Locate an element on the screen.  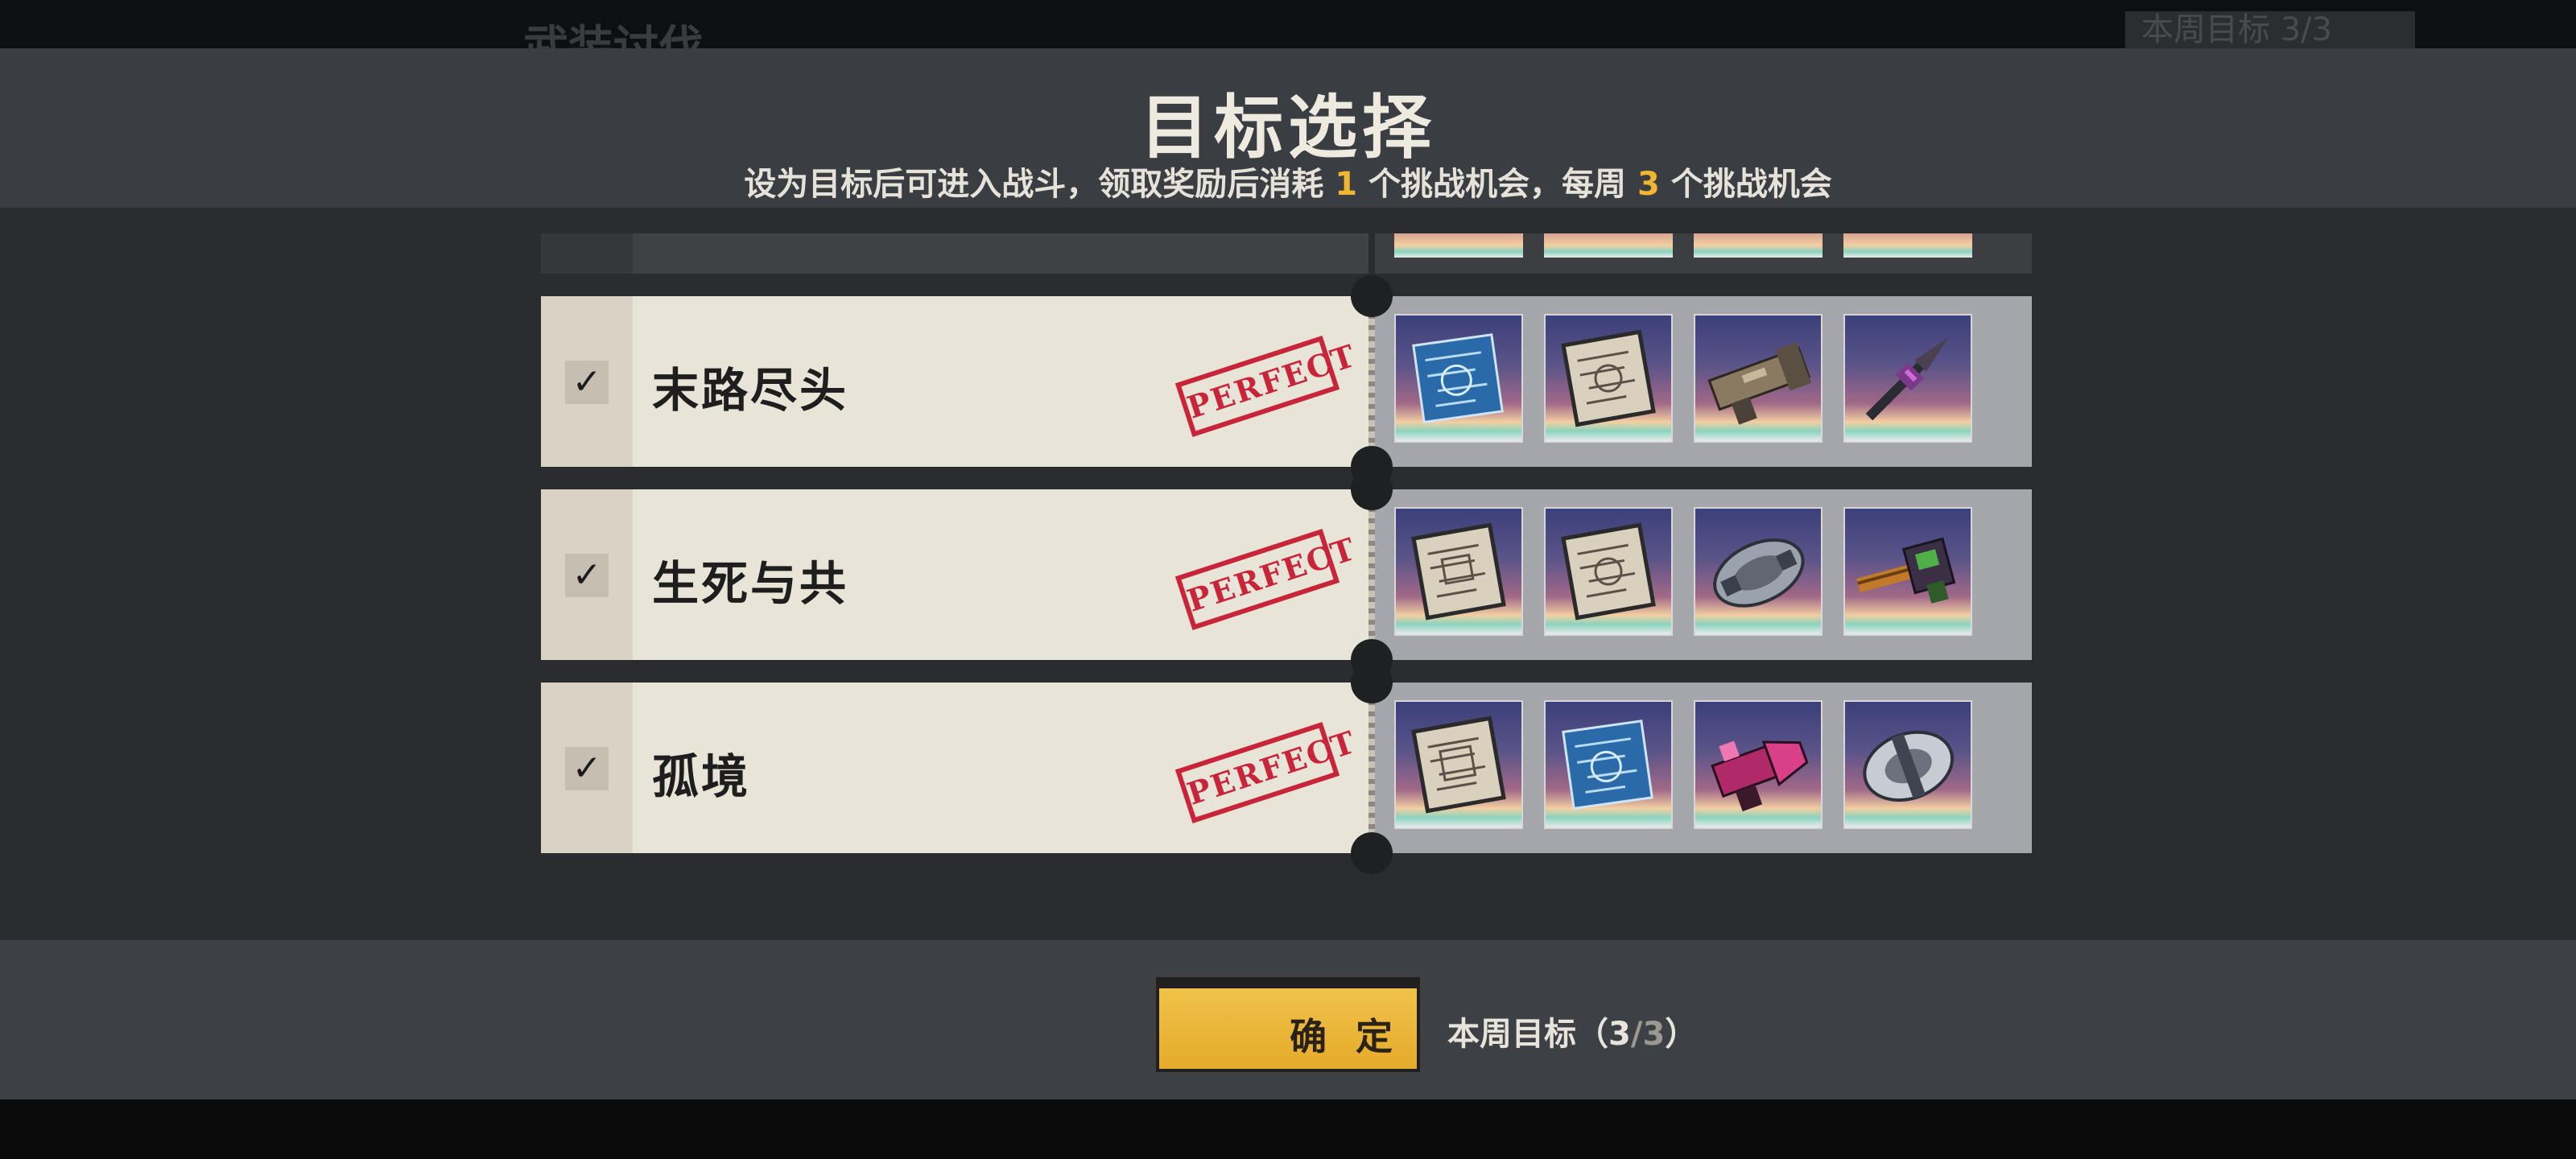
confirm-button-label: 确 定 is located at coordinates (1345, 1036).